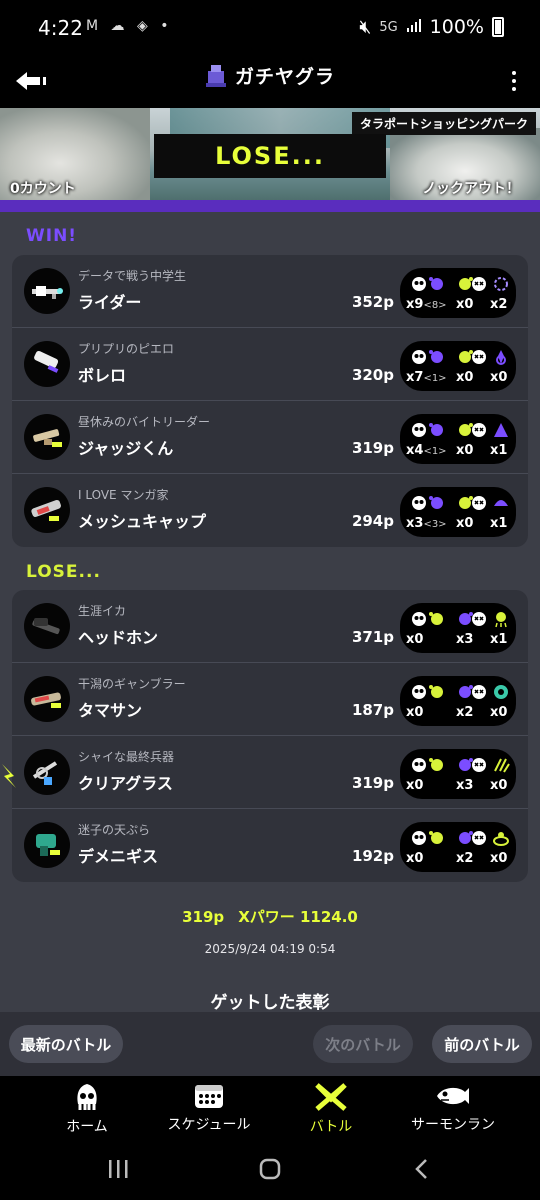 The image size is (540, 1200). I want to click on player-title: データで戦う中学生, so click(132, 276).